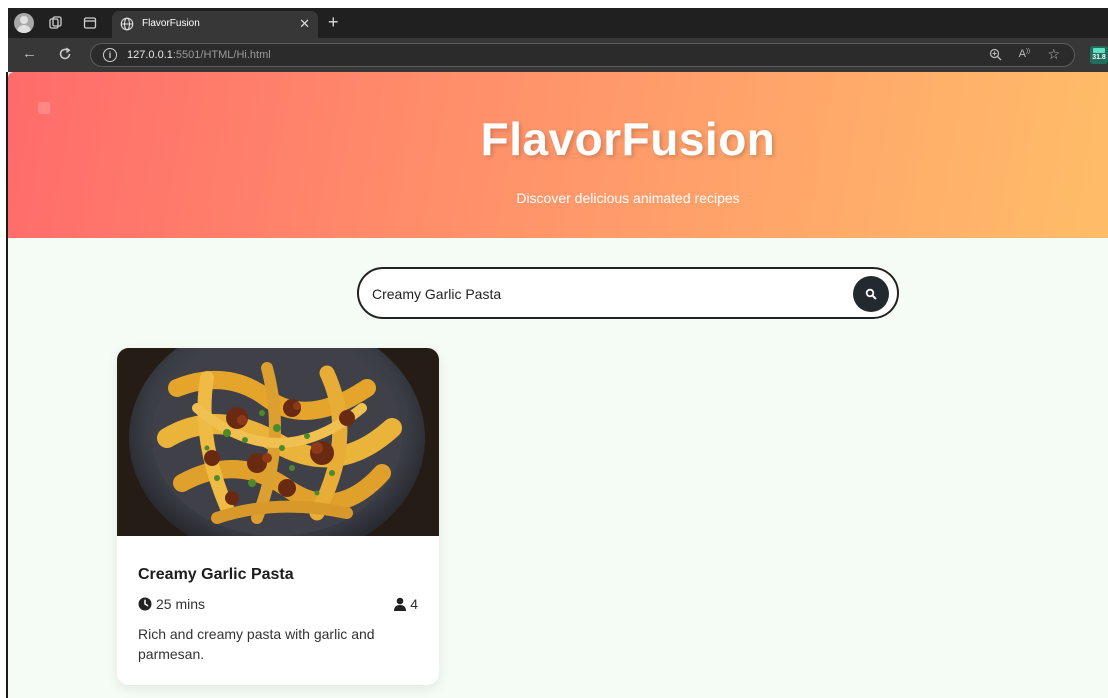 Image resolution: width=1108 pixels, height=698 pixels. What do you see at coordinates (1053, 54) in the screenshot?
I see `favorite-star-icon: ☆` at bounding box center [1053, 54].